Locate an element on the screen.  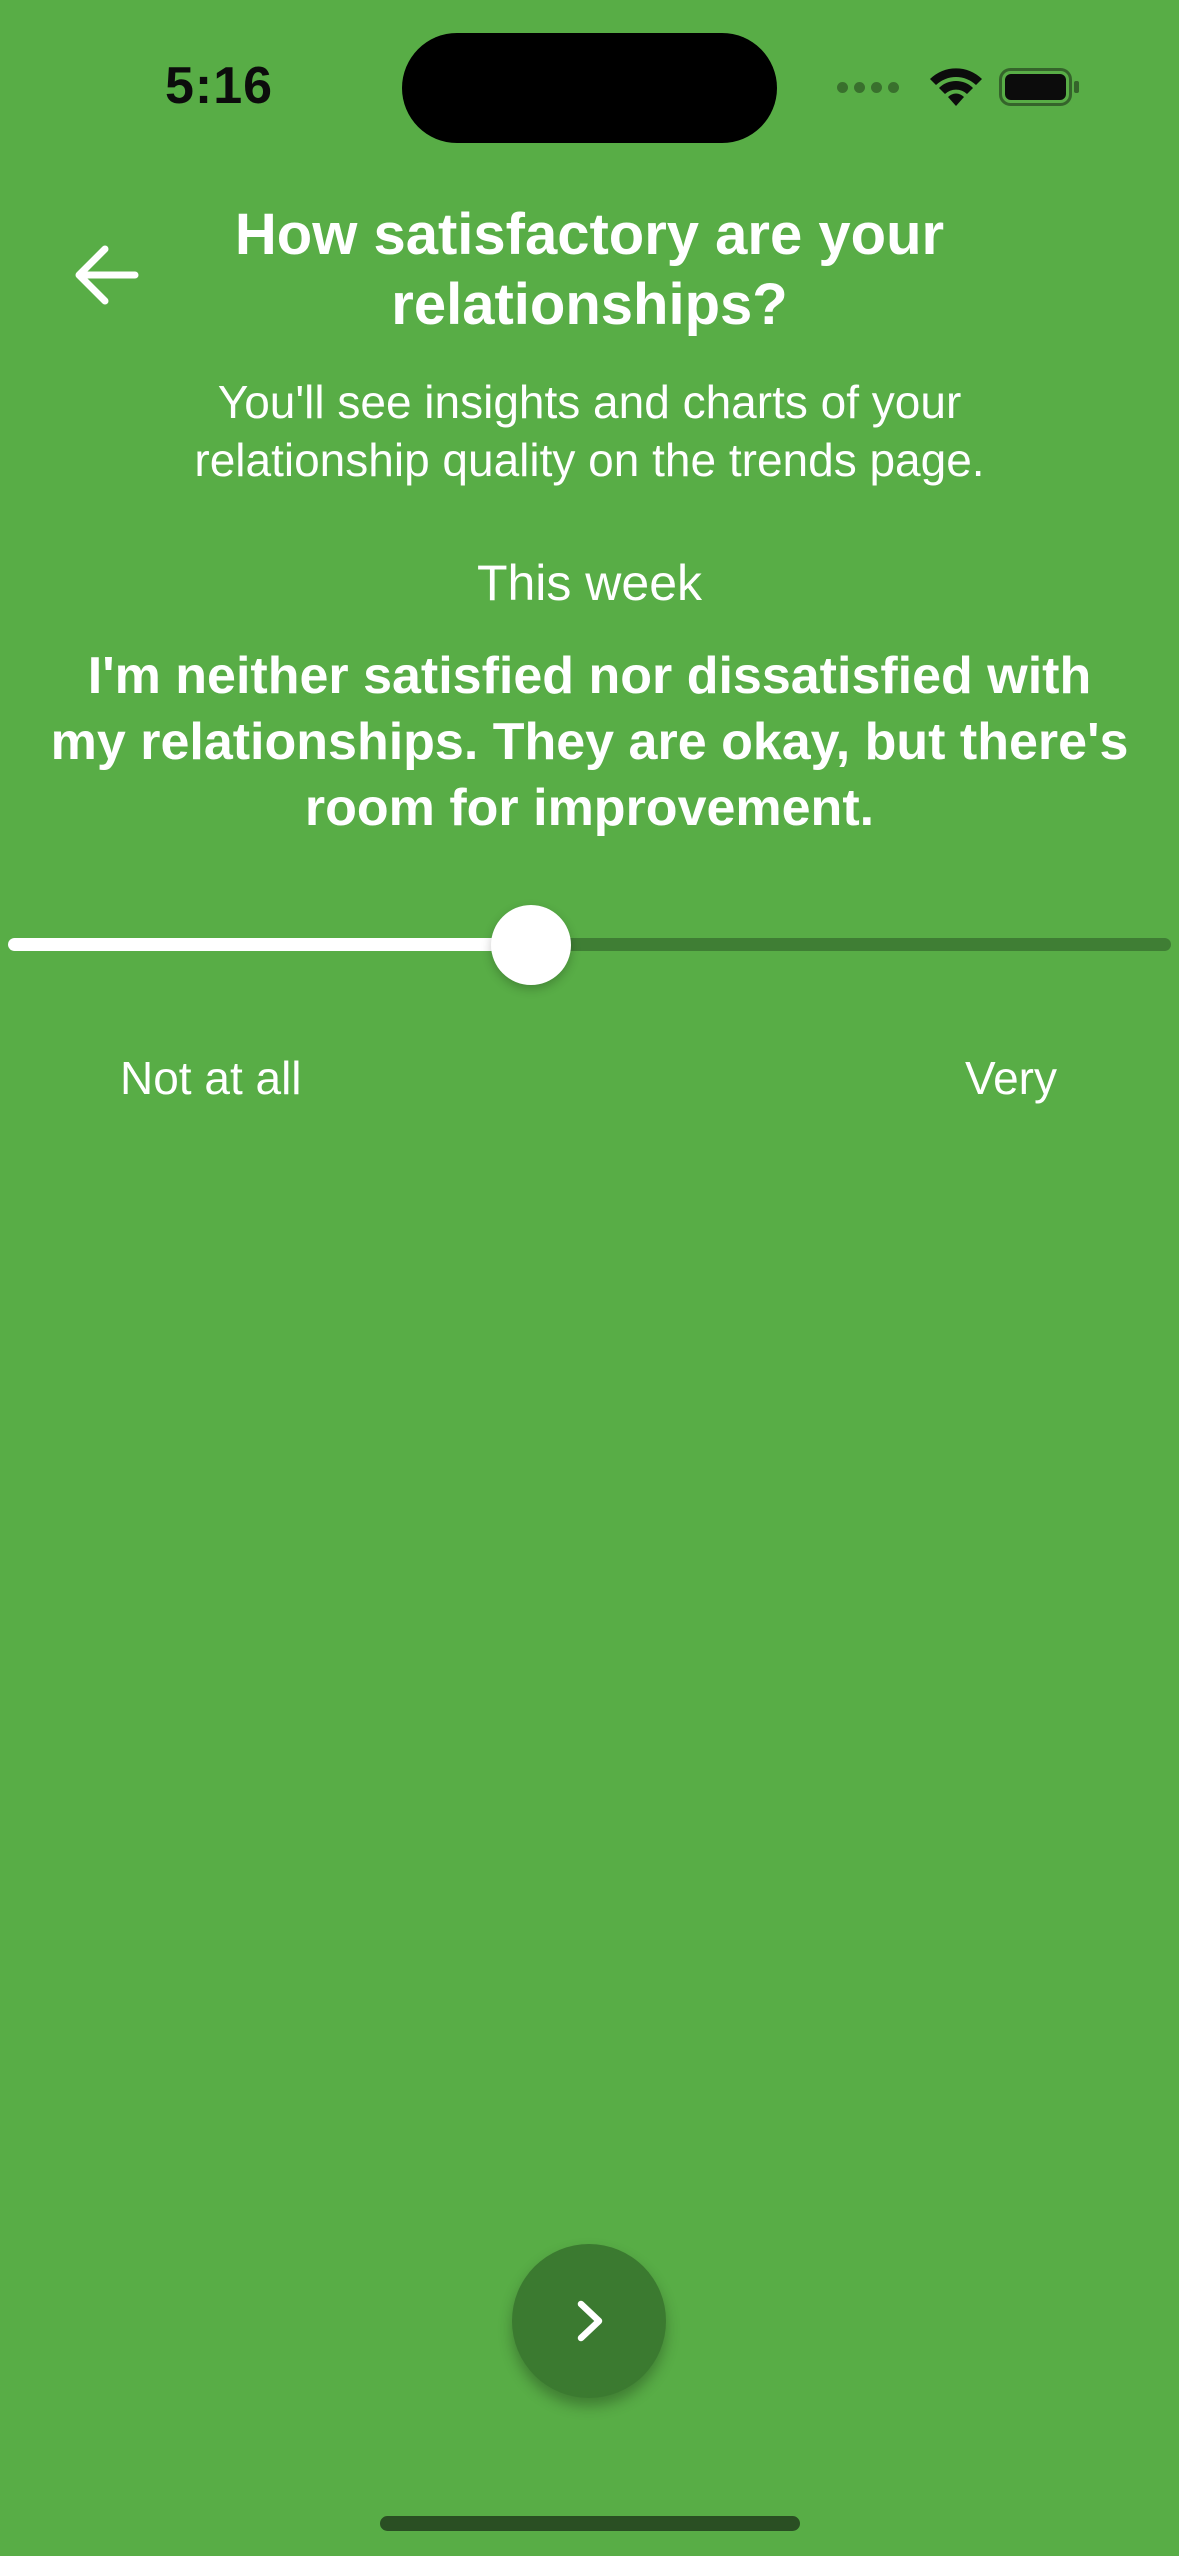
period-label: This week is located at coordinates (589, 583).